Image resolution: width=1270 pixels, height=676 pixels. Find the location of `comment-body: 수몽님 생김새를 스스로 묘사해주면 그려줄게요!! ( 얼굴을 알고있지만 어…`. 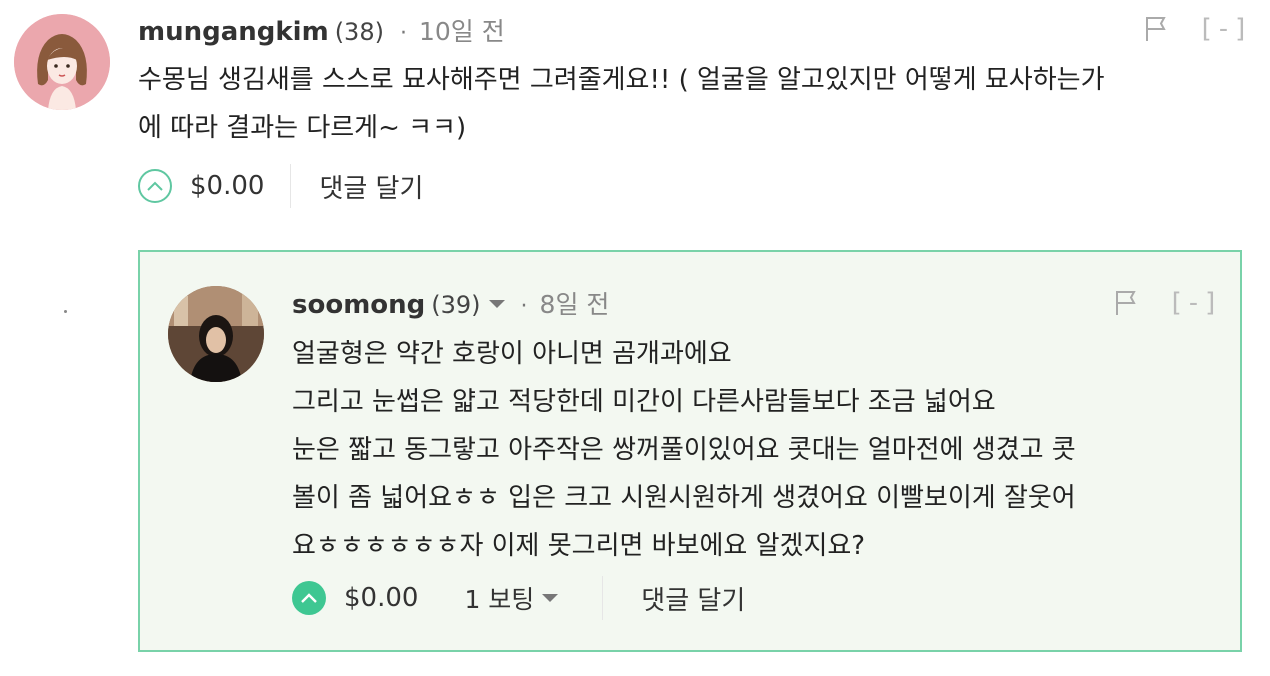

comment-body: 수몽님 생김새를 스스로 묘사해주면 그려줄게요!! ( 얼굴을 알고있지만 어… is located at coordinates (621, 104).